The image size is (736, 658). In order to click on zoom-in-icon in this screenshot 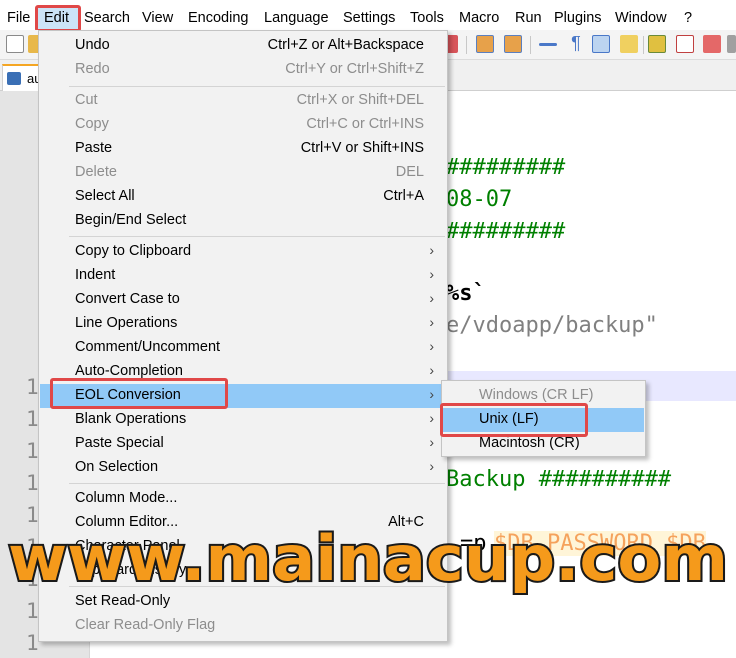, I will do `click(485, 44)`.